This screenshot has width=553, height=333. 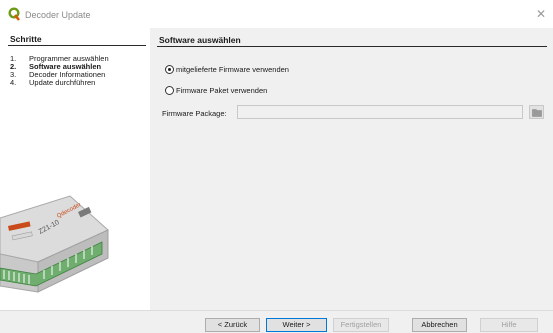 What do you see at coordinates (26, 39) in the screenshot?
I see `steps-heading: Schritte` at bounding box center [26, 39].